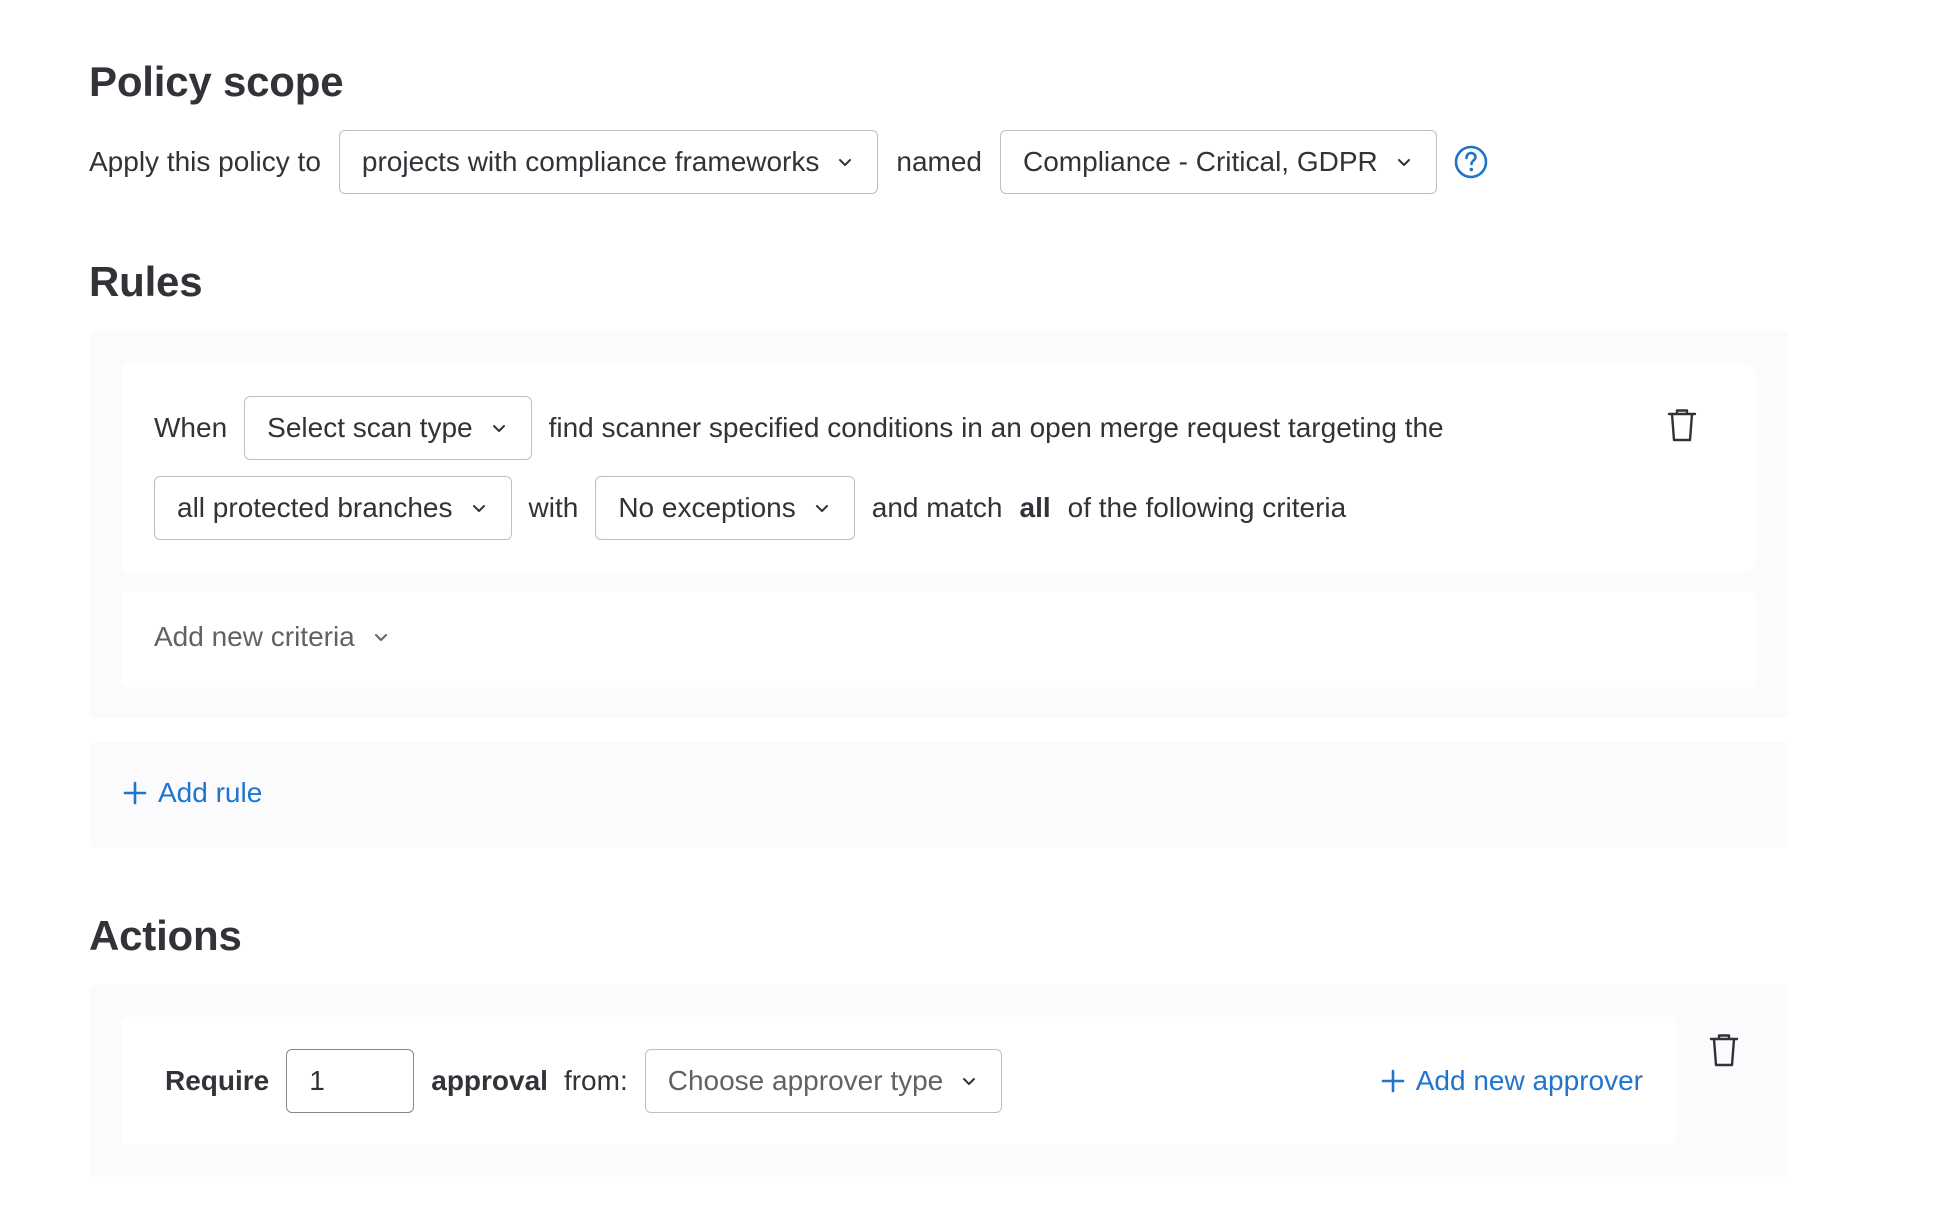  Describe the element at coordinates (205, 161) in the screenshot. I see `apply-policy-label: Apply this policy to` at that location.